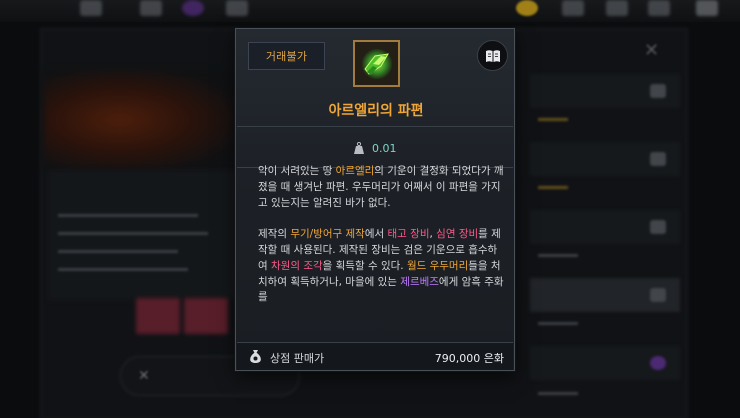  What do you see at coordinates (469, 358) in the screenshot?
I see `shop-price-value: 790,000 은화` at bounding box center [469, 358].